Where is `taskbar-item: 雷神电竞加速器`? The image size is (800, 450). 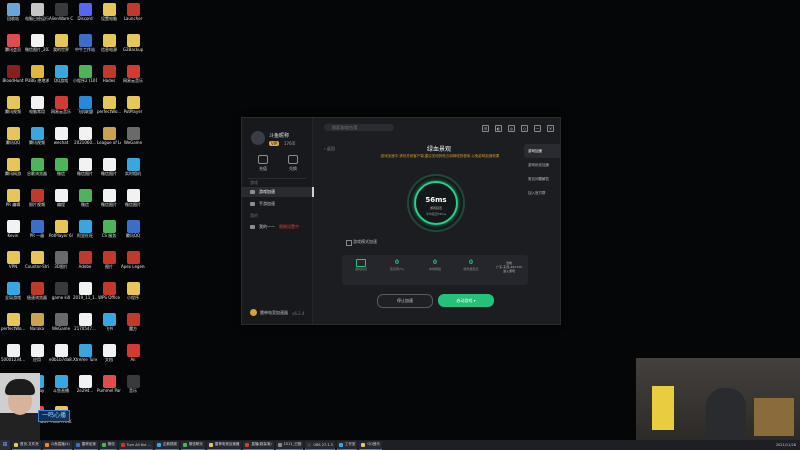 taskbar-item: 雷神电竞加速器 is located at coordinates (224, 445).